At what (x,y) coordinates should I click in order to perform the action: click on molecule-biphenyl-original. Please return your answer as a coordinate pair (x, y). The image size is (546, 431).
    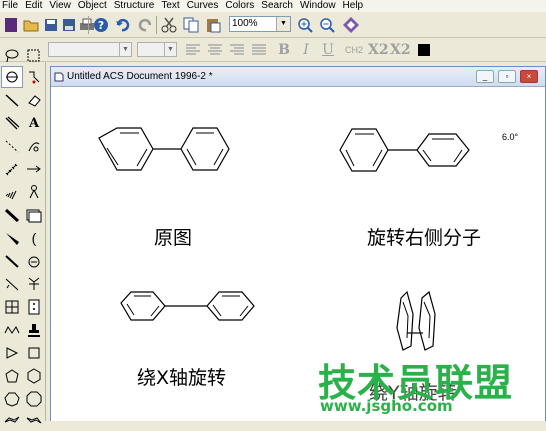
    Looking at the image, I should click on (164, 149).